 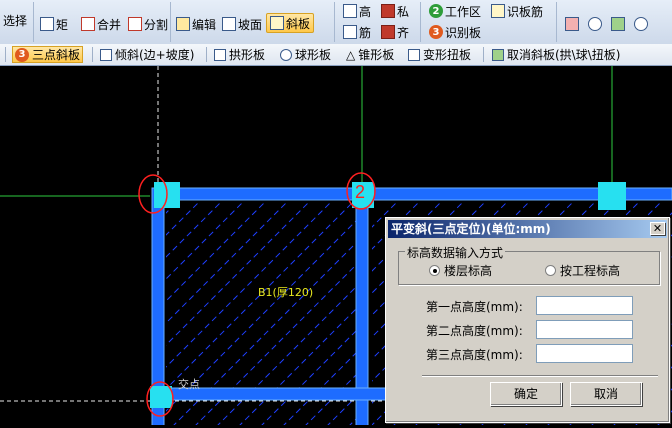 What do you see at coordinates (606, 394) in the screenshot?
I see `cancel-button: 取消` at bounding box center [606, 394].